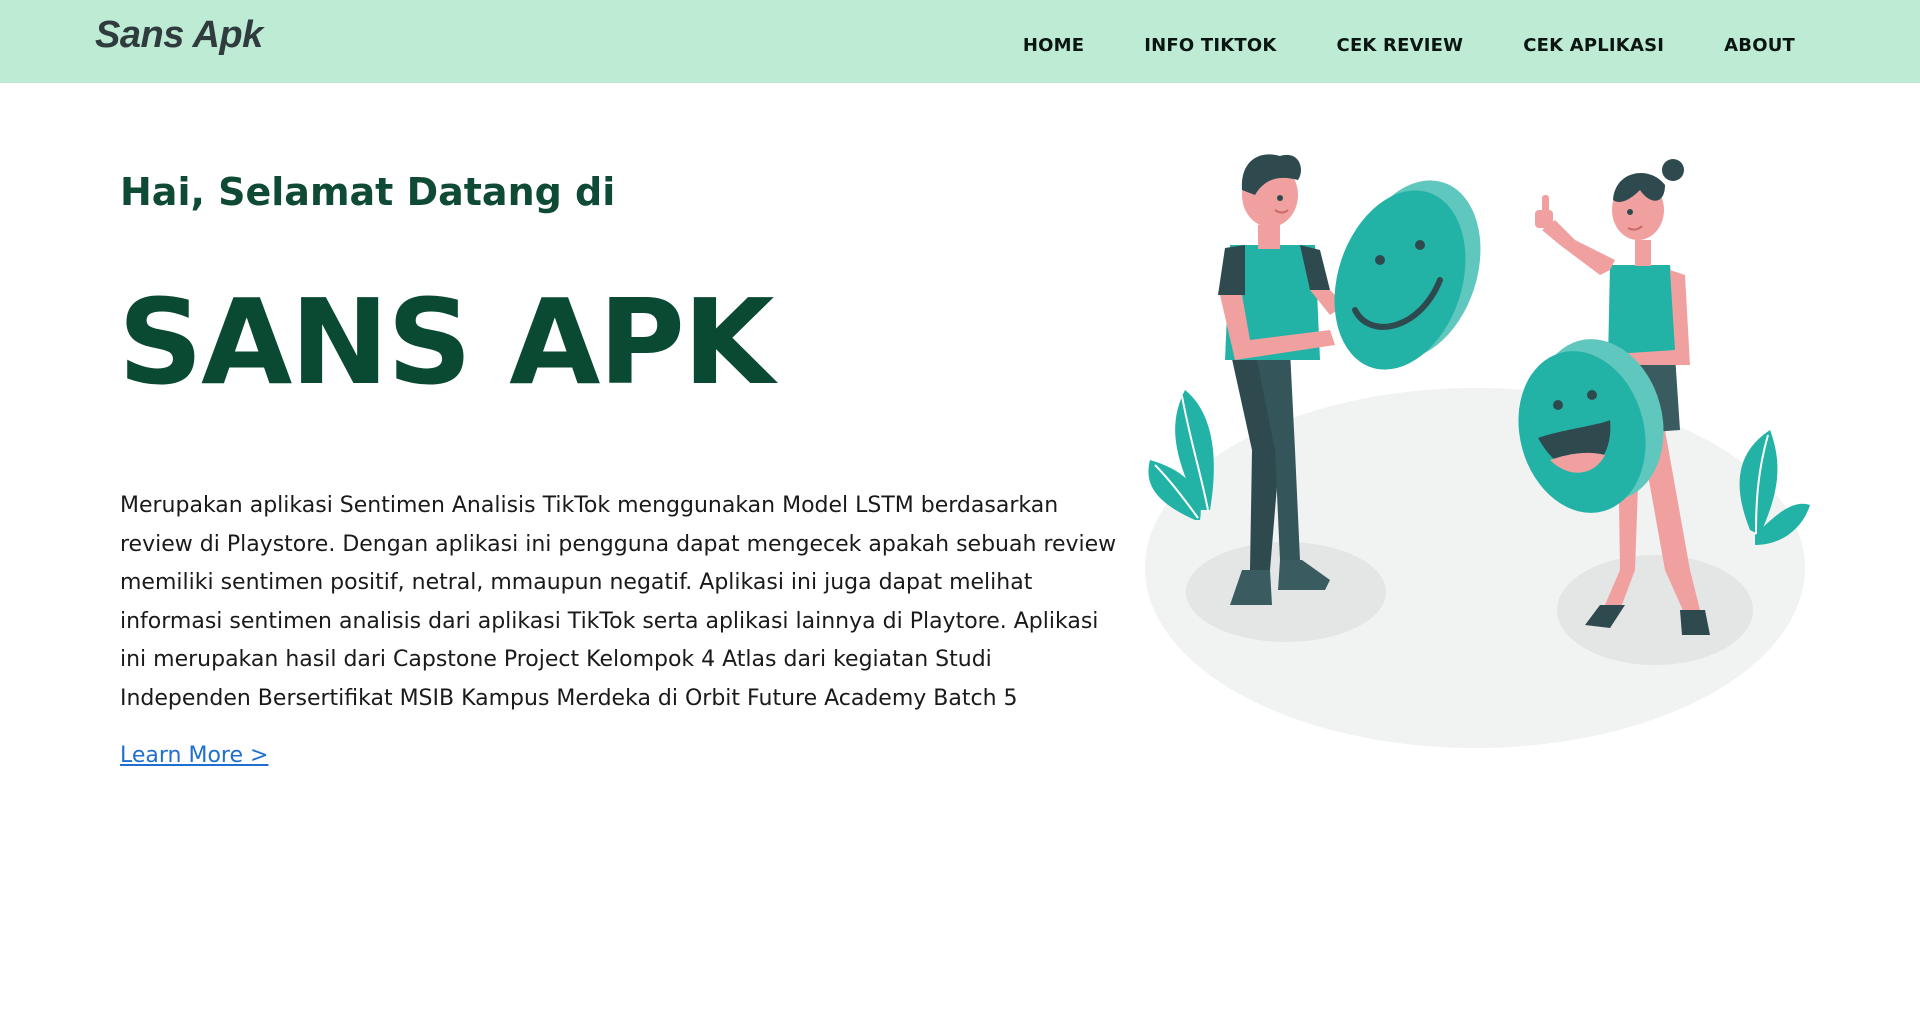 The width and height of the screenshot is (1920, 1017). Describe the element at coordinates (446, 342) in the screenshot. I see `hero-title: SANS APK` at that location.